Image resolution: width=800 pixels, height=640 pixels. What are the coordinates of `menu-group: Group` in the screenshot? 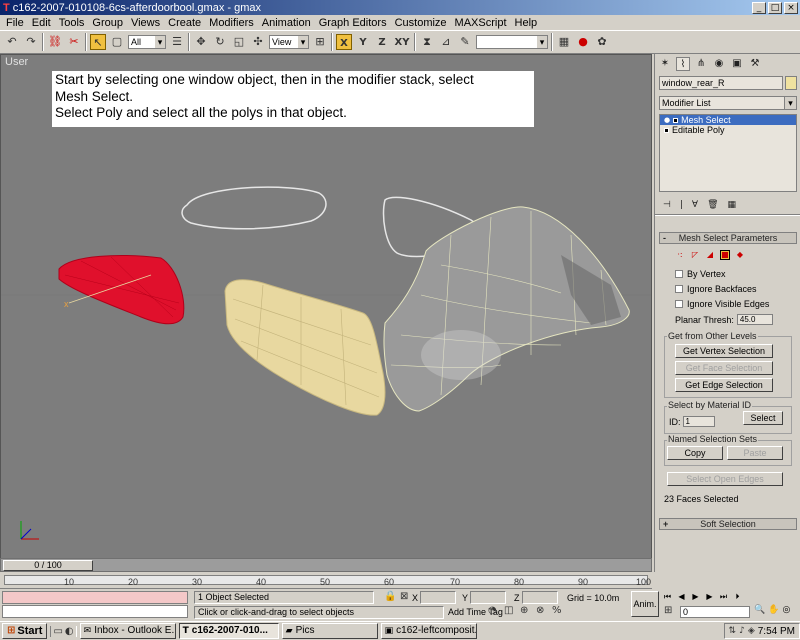 It's located at (107, 23).